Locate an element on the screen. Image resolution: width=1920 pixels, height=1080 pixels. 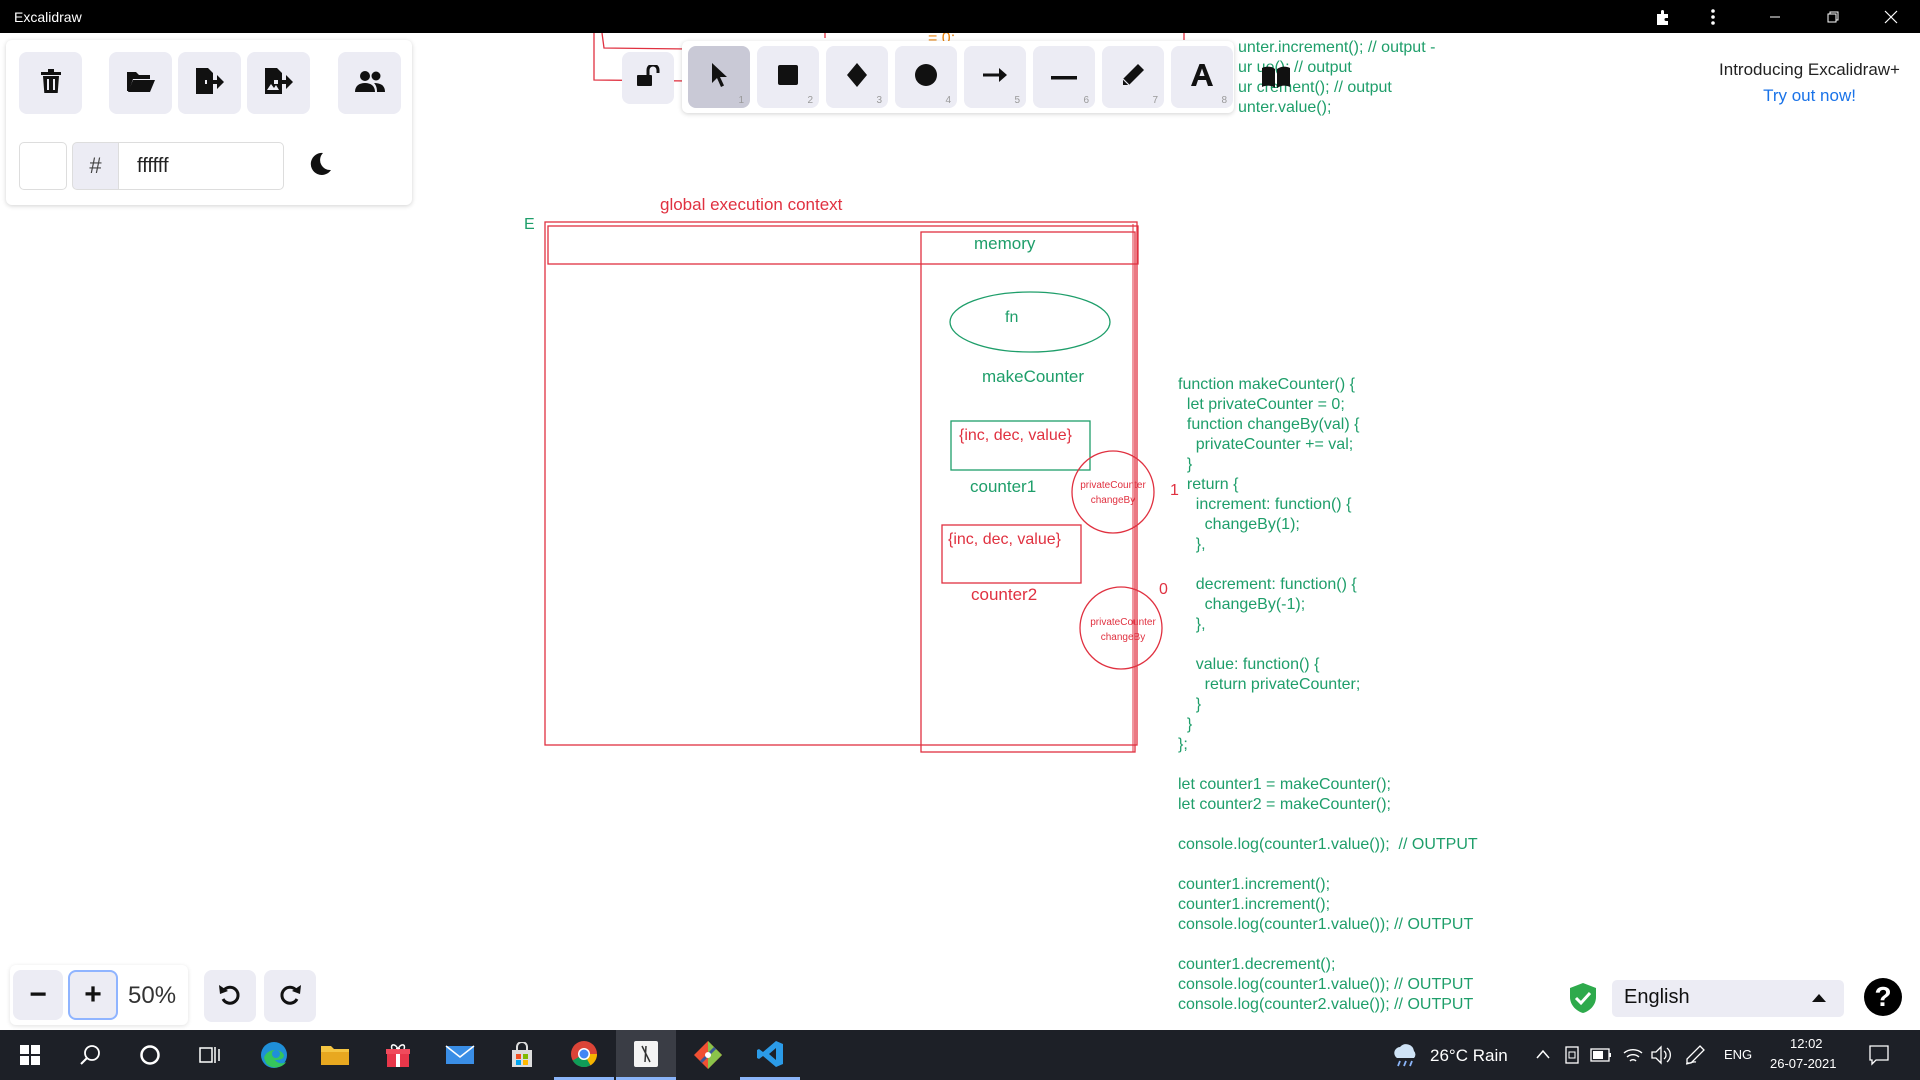
tool-arrow: 5 is located at coordinates (995, 77).